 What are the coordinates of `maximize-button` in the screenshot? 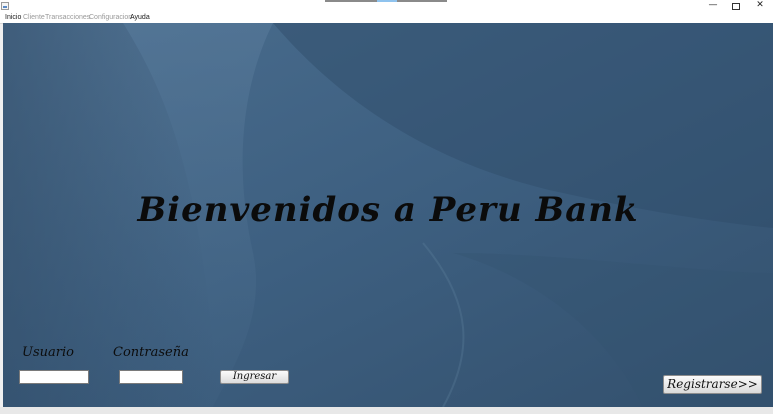 It's located at (736, 6).